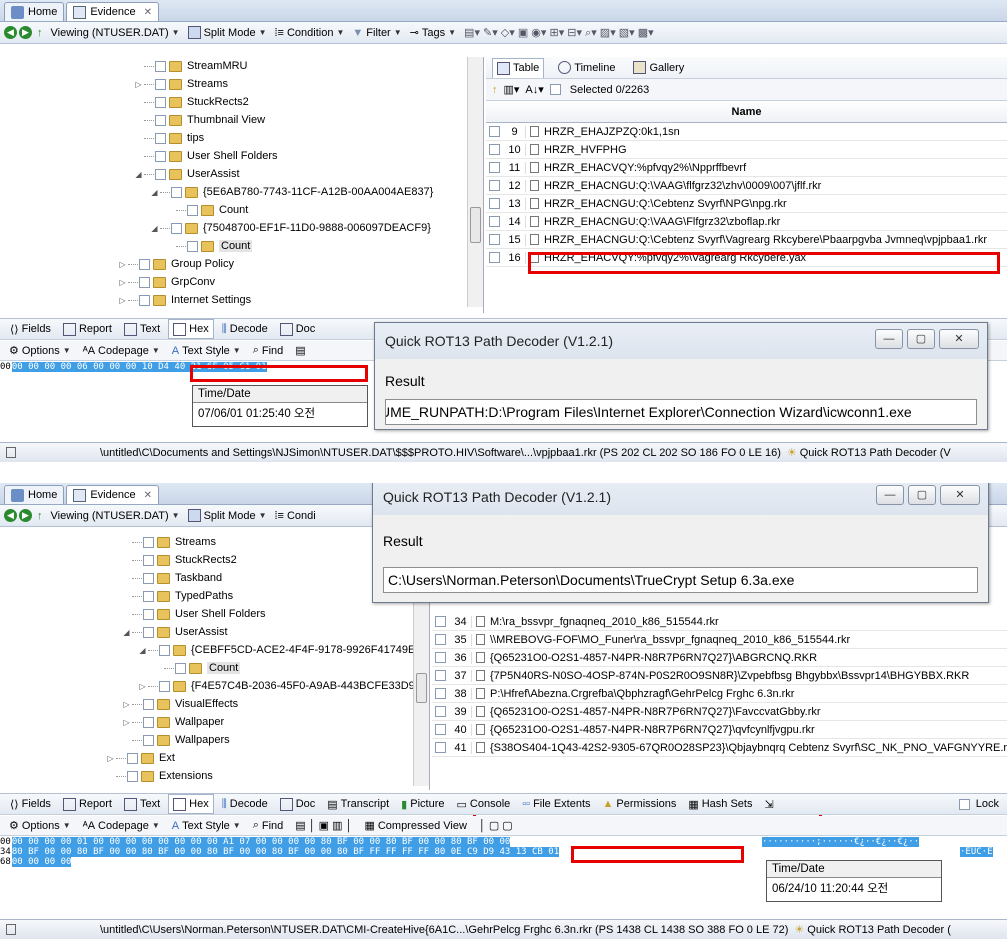  What do you see at coordinates (308, 84) in the screenshot?
I see `tree-node: ▷ Streams` at bounding box center [308, 84].